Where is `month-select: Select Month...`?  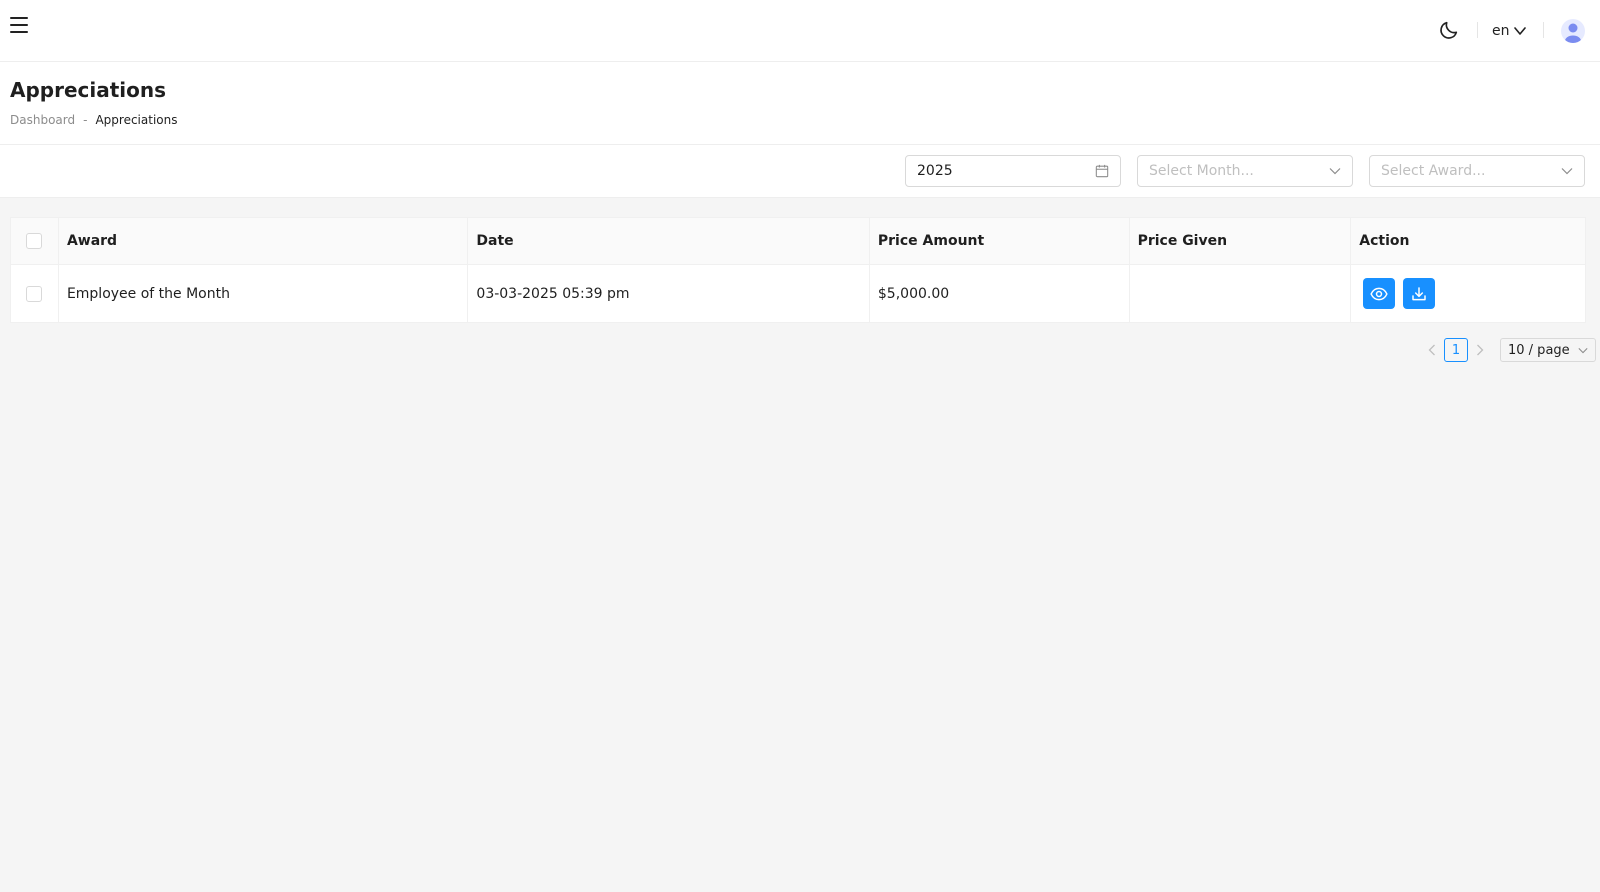 month-select: Select Month... is located at coordinates (1245, 171).